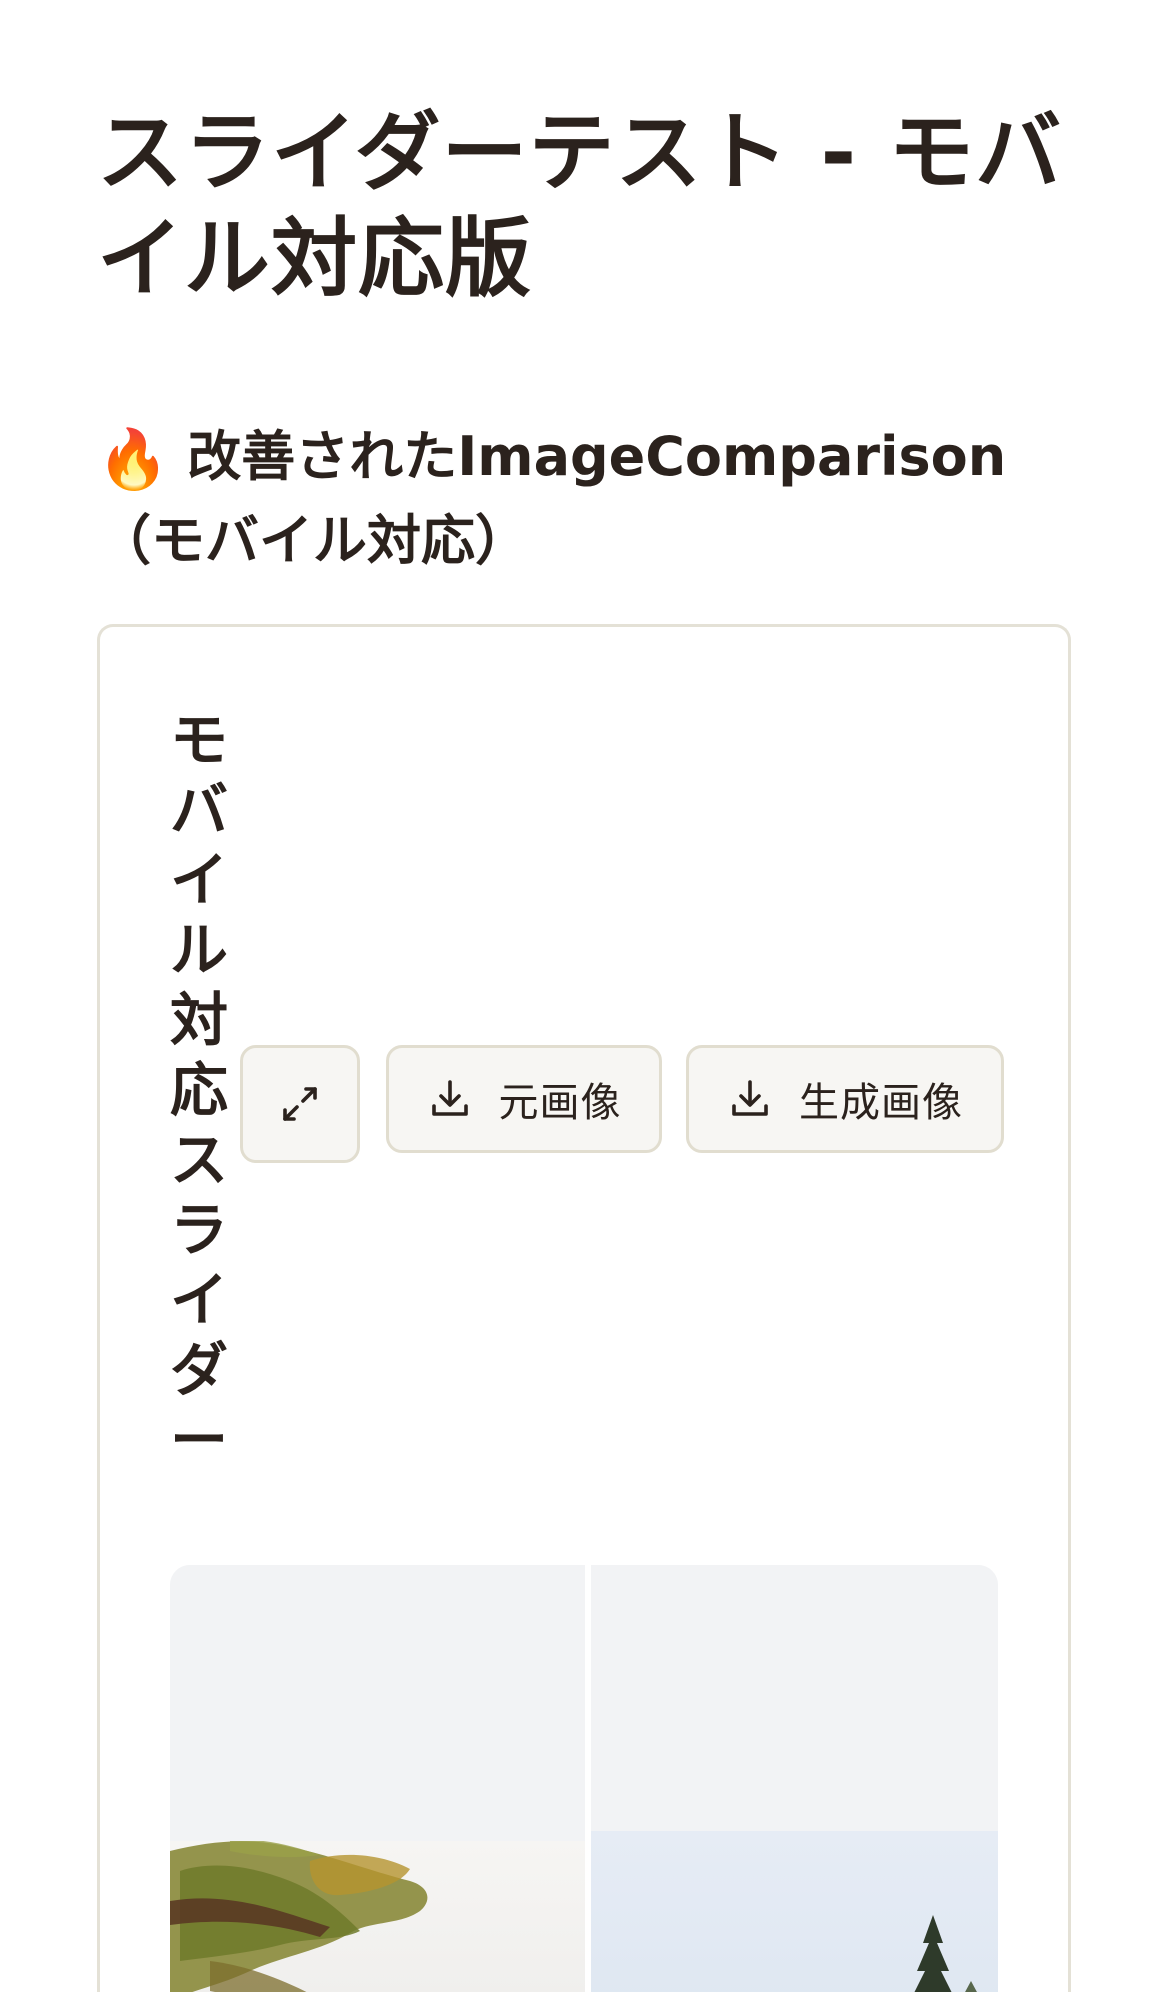  What do you see at coordinates (552, 498) in the screenshot?
I see `section-heading-text: 改善されたImageComparison（モバイル対応）` at bounding box center [552, 498].